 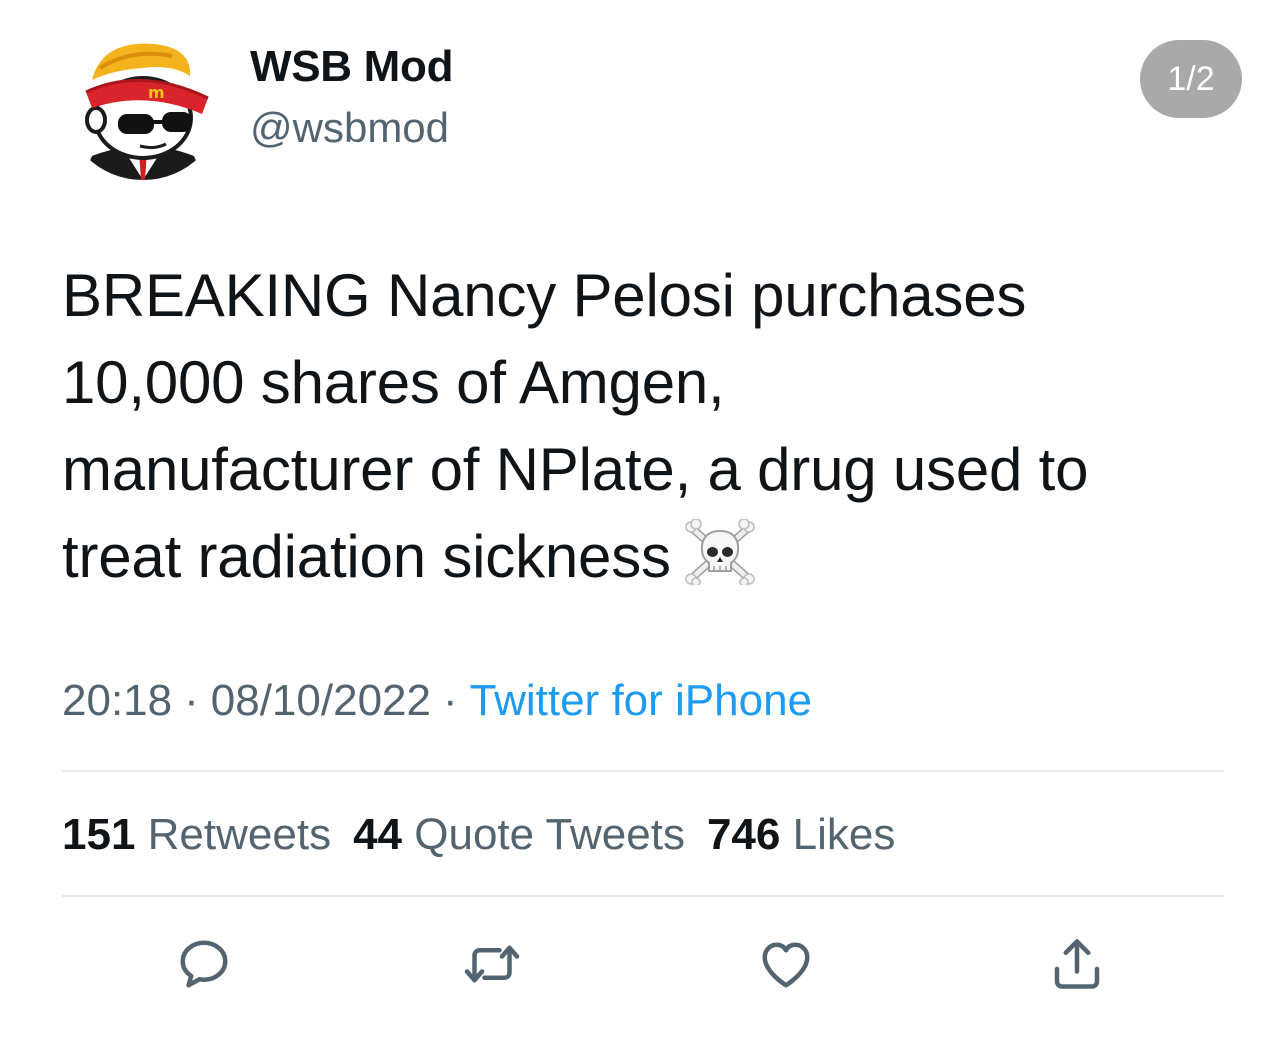 I want to click on tweet-source-link: Twitter for iPhone, so click(x=641, y=700).